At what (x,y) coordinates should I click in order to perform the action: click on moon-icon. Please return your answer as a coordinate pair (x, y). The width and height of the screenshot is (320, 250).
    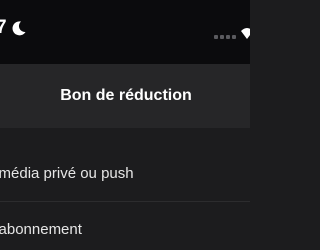
    Looking at the image, I should click on (19, 28).